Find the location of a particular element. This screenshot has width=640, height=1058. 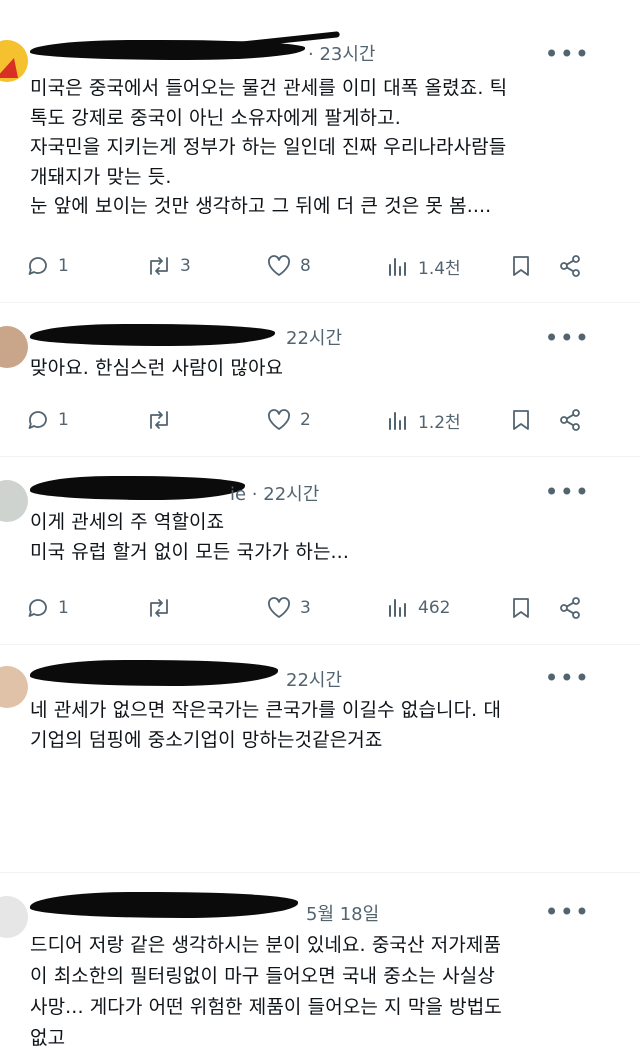

post-text-line: 사망... 게다가 어떤 위험한 제품이 들어오는 지 막을 방법도 is located at coordinates (266, 1007).